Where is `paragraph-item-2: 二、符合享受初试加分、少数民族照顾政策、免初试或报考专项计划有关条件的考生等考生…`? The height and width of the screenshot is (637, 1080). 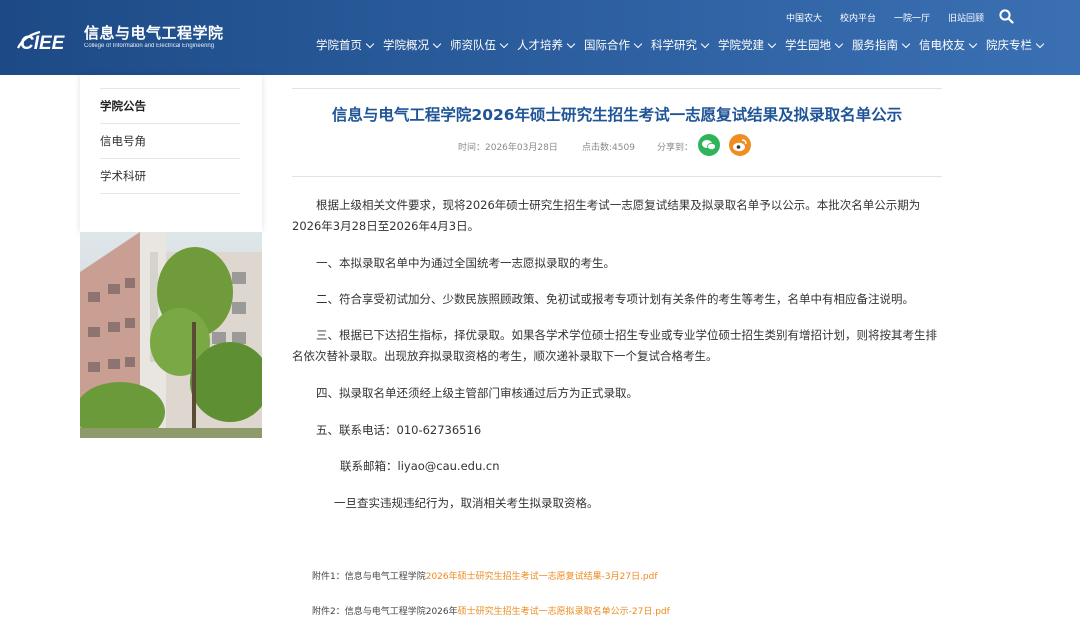
paragraph-item-2: 二、符合享受初试加分、少数民族照顾政策、免初试或报考专项计划有关条件的考生等考生… is located at coordinates (615, 299).